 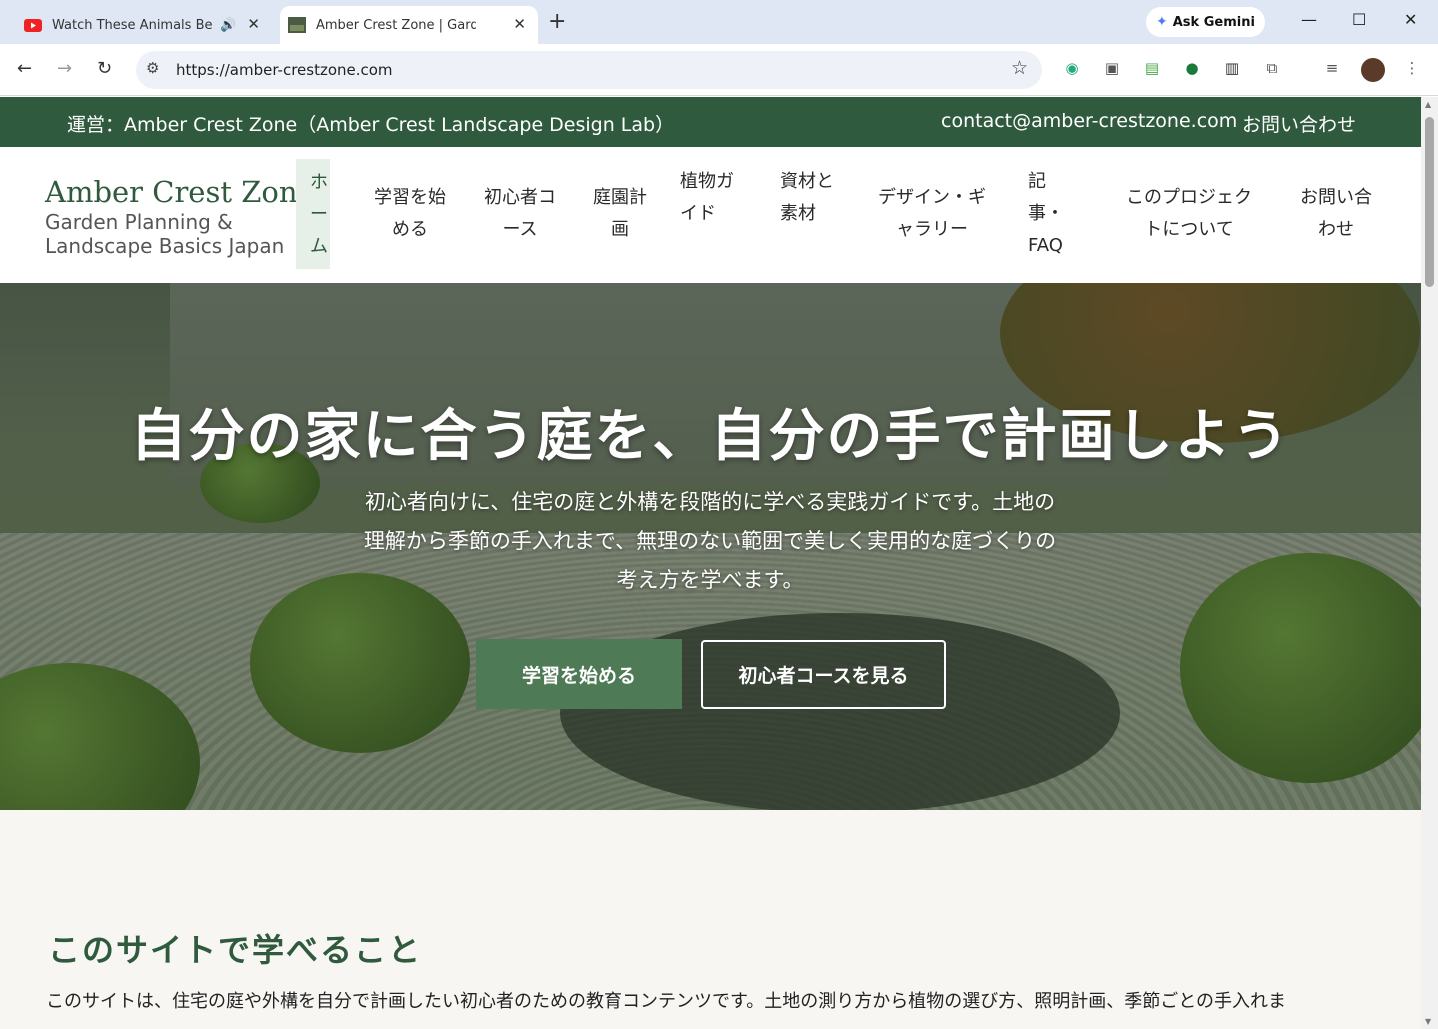 I want to click on hero-title: 自分の家に合う庭を、自分の手で計画しよう, so click(x=710, y=436).